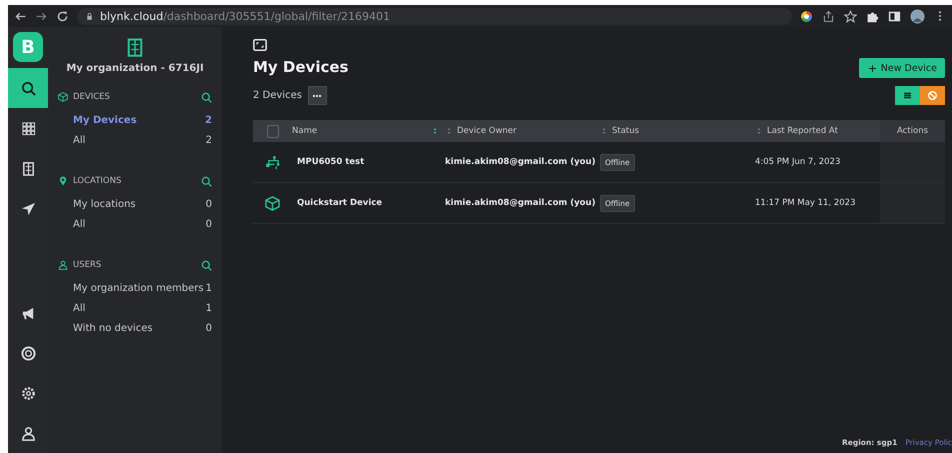 Image resolution: width=952 pixels, height=453 pixels. I want to click on device-count: 2 Devices, so click(277, 95).